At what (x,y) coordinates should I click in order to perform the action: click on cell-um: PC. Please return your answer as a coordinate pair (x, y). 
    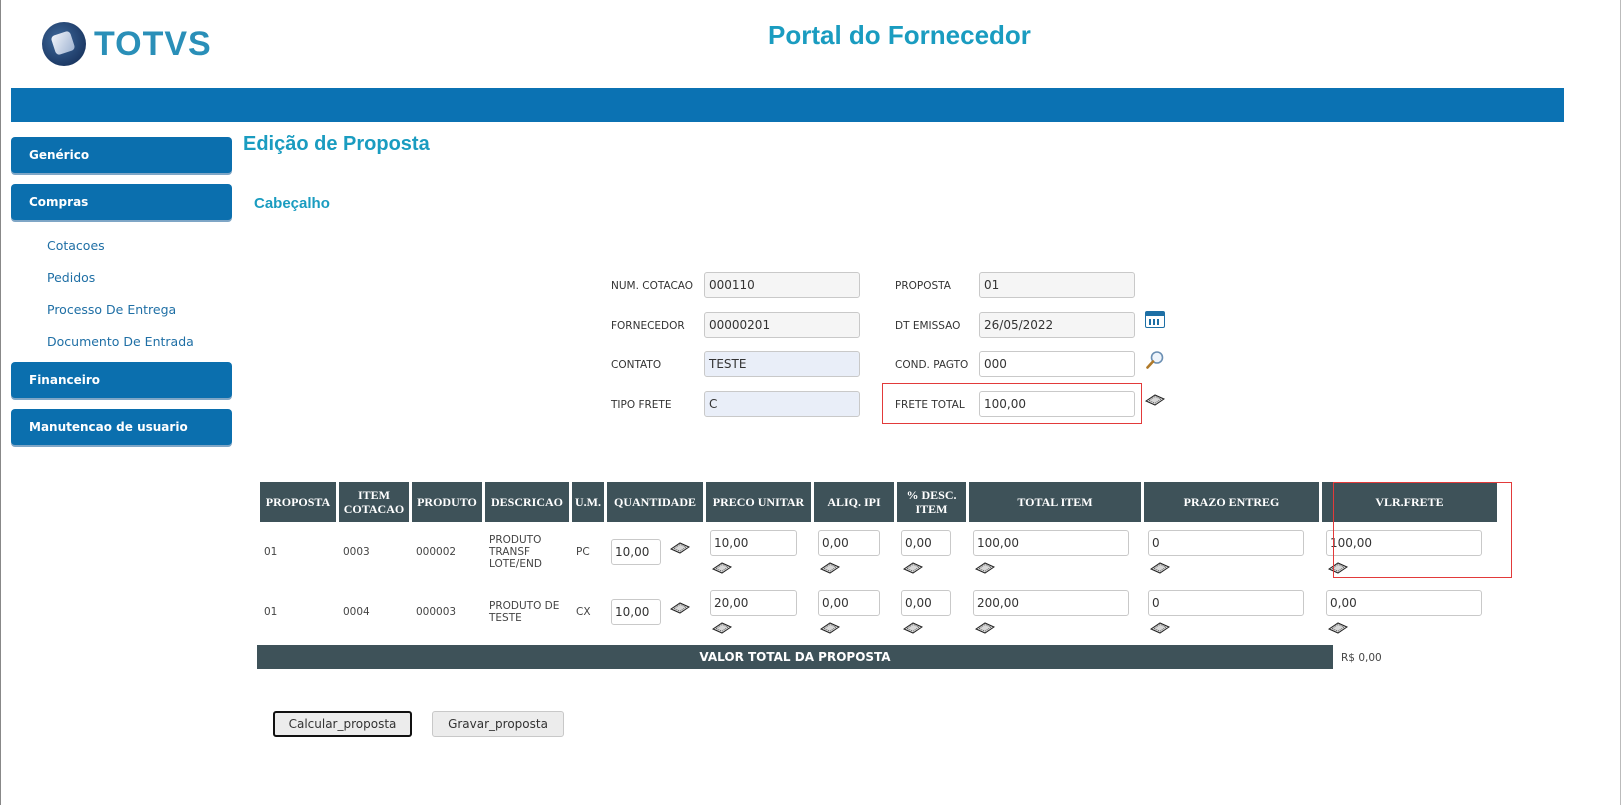
    Looking at the image, I should click on (583, 552).